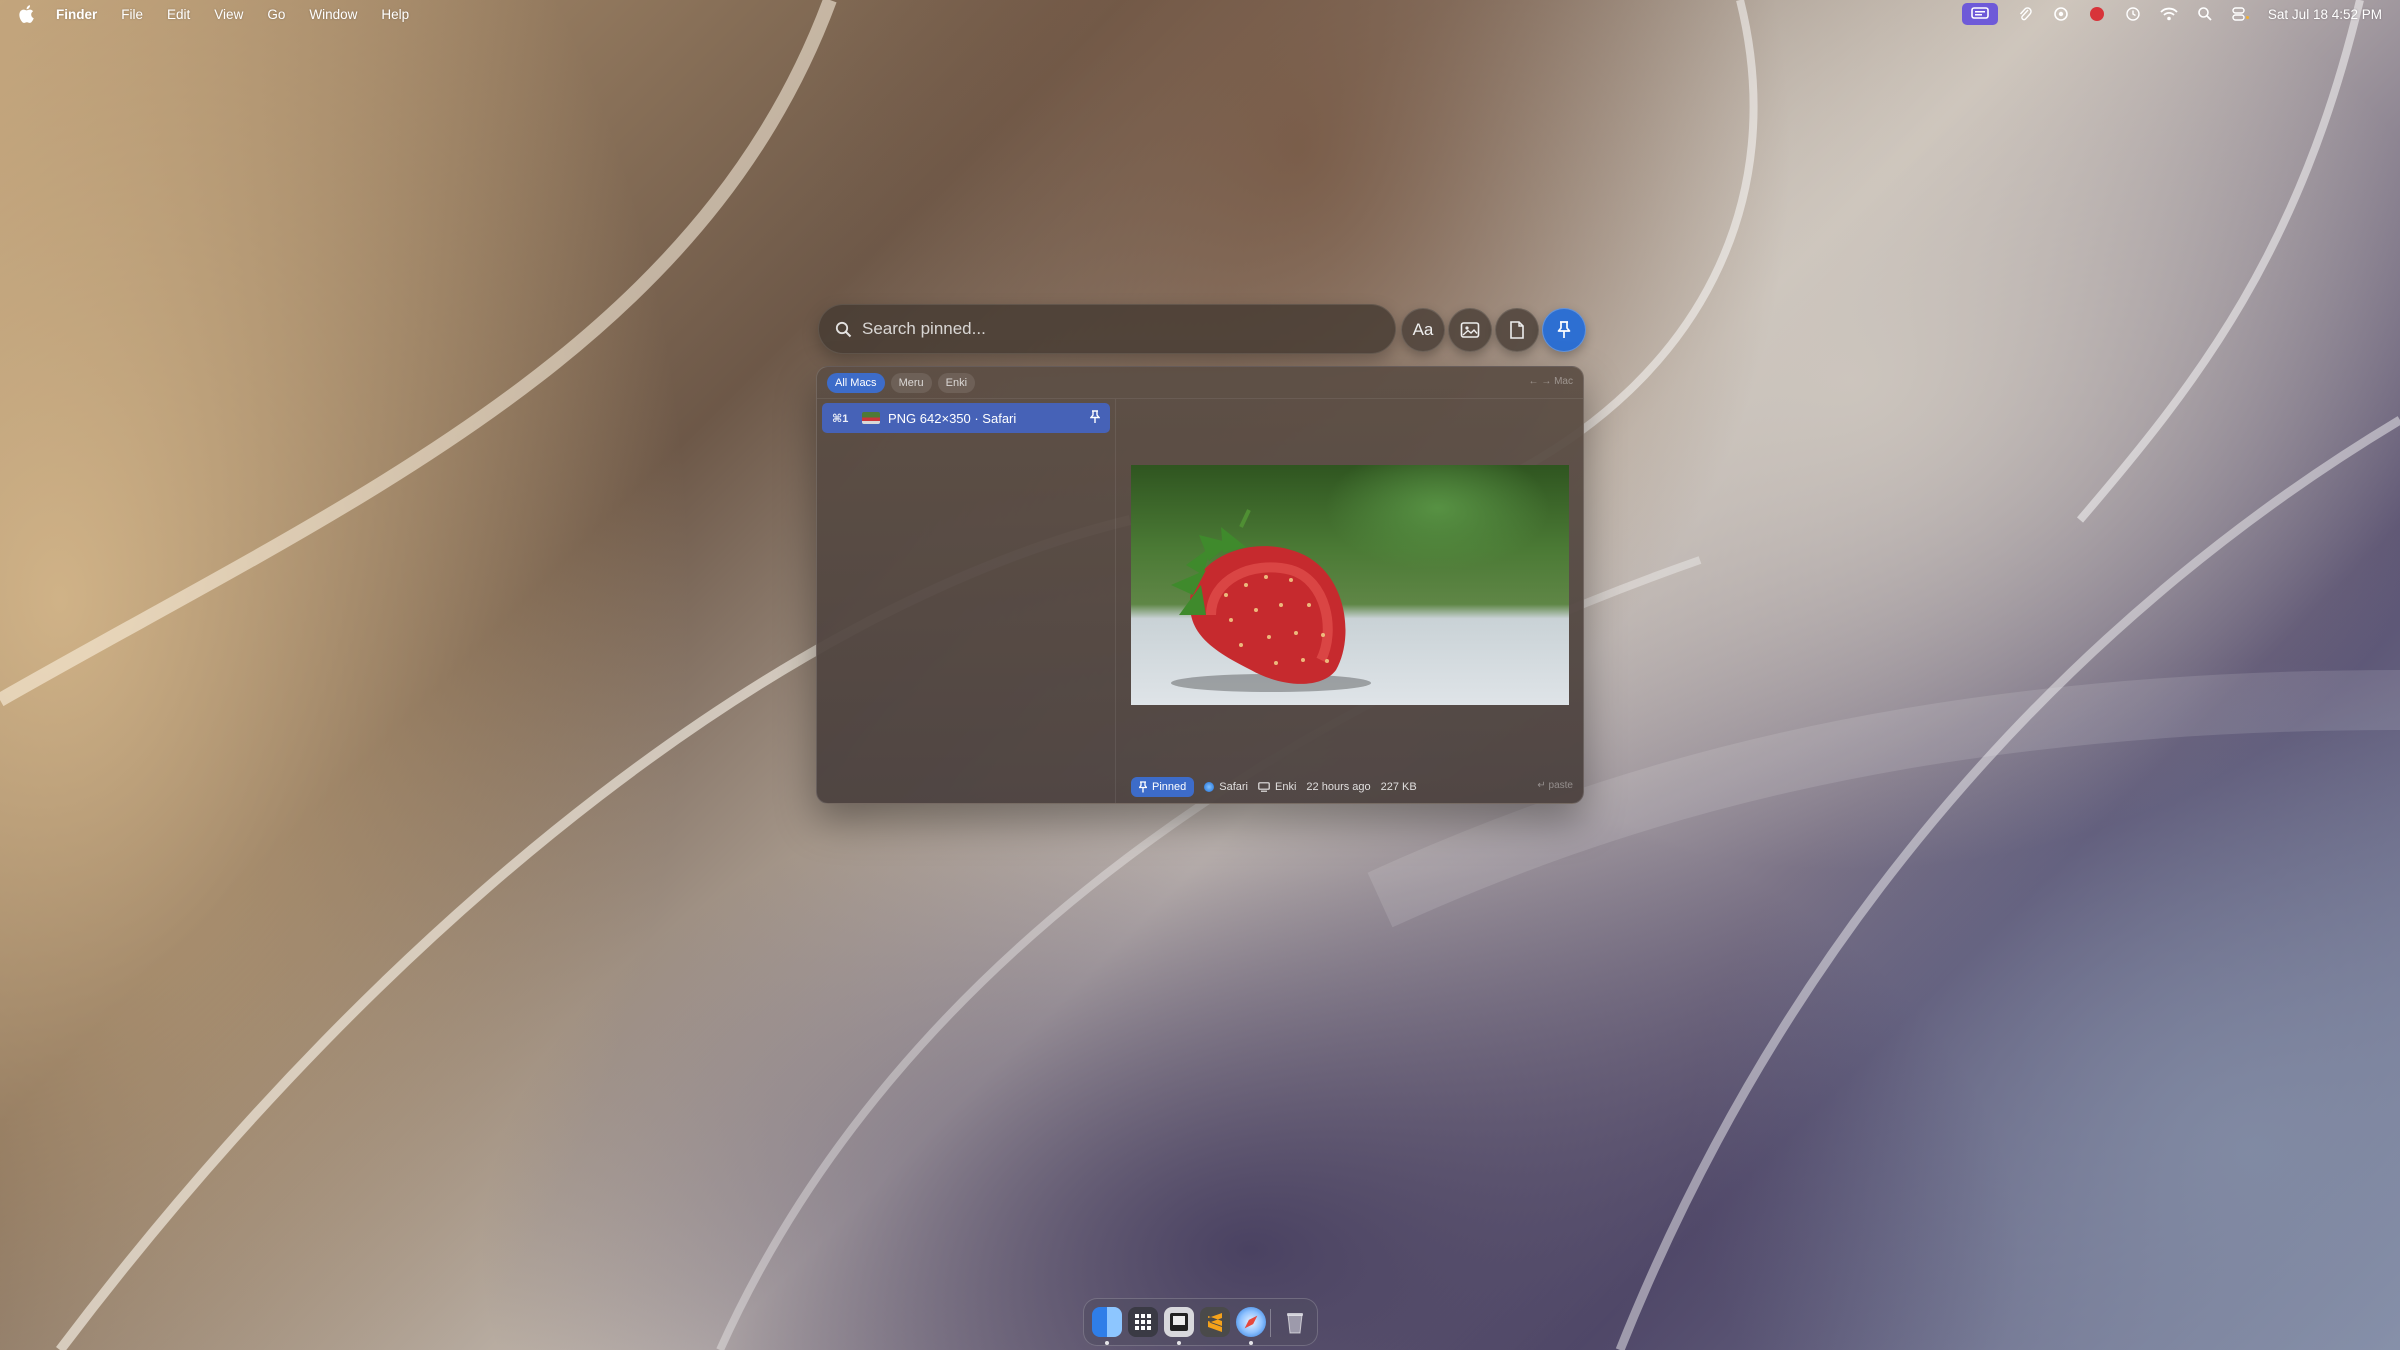 This screenshot has height=1350, width=2400. Describe the element at coordinates (871, 418) in the screenshot. I see `item-thumbnail` at that location.